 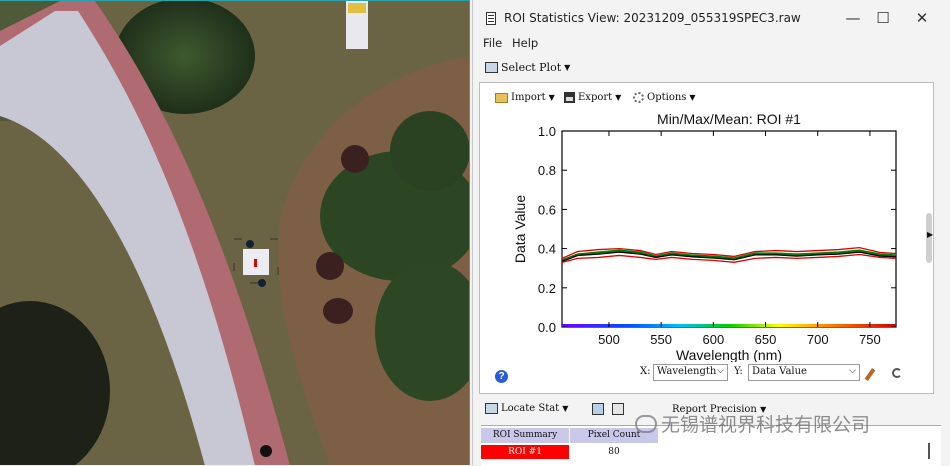 What do you see at coordinates (766, 425) in the screenshot?
I see `watermark-text: 无锡谱视界科技有限公司` at bounding box center [766, 425].